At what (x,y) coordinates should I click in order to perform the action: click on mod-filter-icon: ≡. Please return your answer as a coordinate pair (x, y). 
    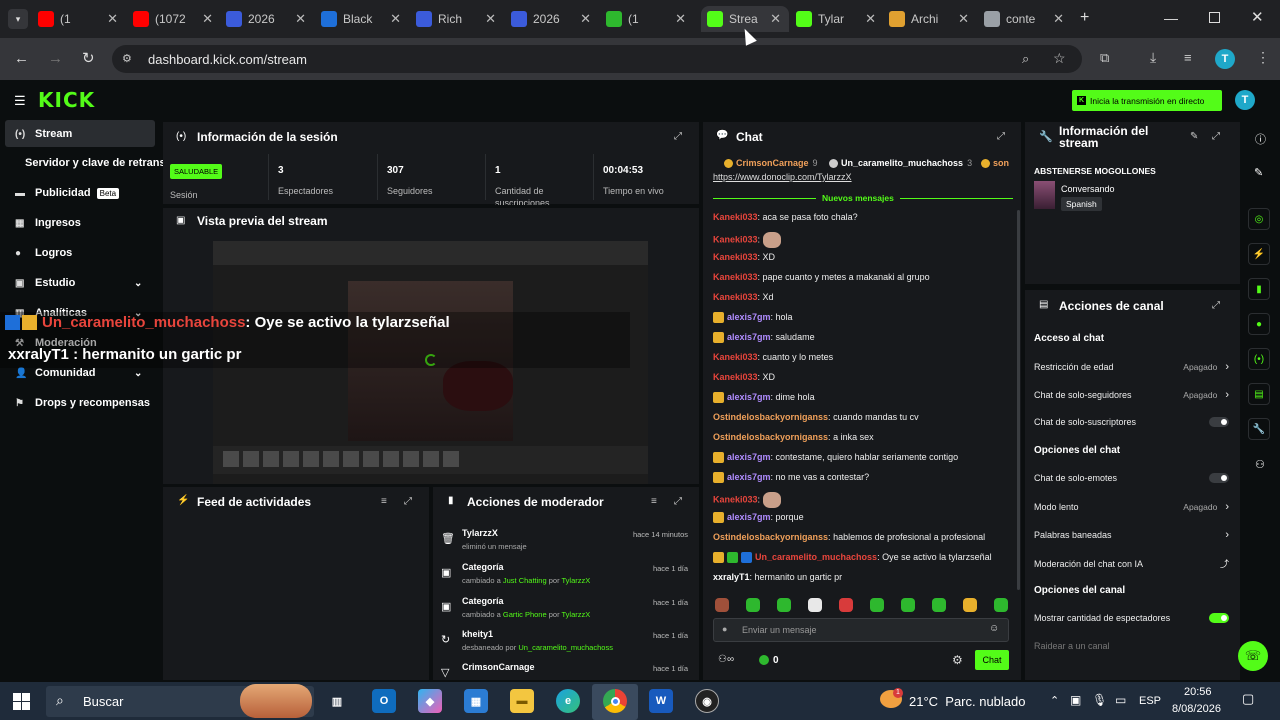
    Looking at the image, I should click on (654, 501).